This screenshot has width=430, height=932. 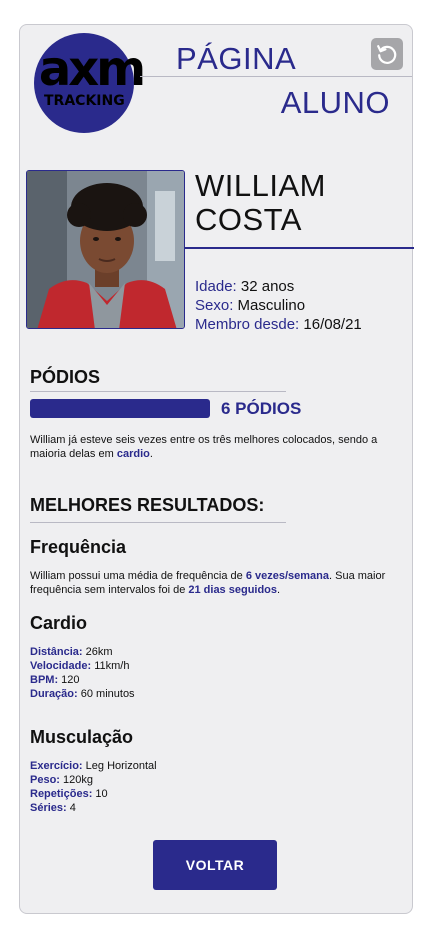 What do you see at coordinates (69, 794) in the screenshot?
I see `musculacao-stat-row: Repetições: 10` at bounding box center [69, 794].